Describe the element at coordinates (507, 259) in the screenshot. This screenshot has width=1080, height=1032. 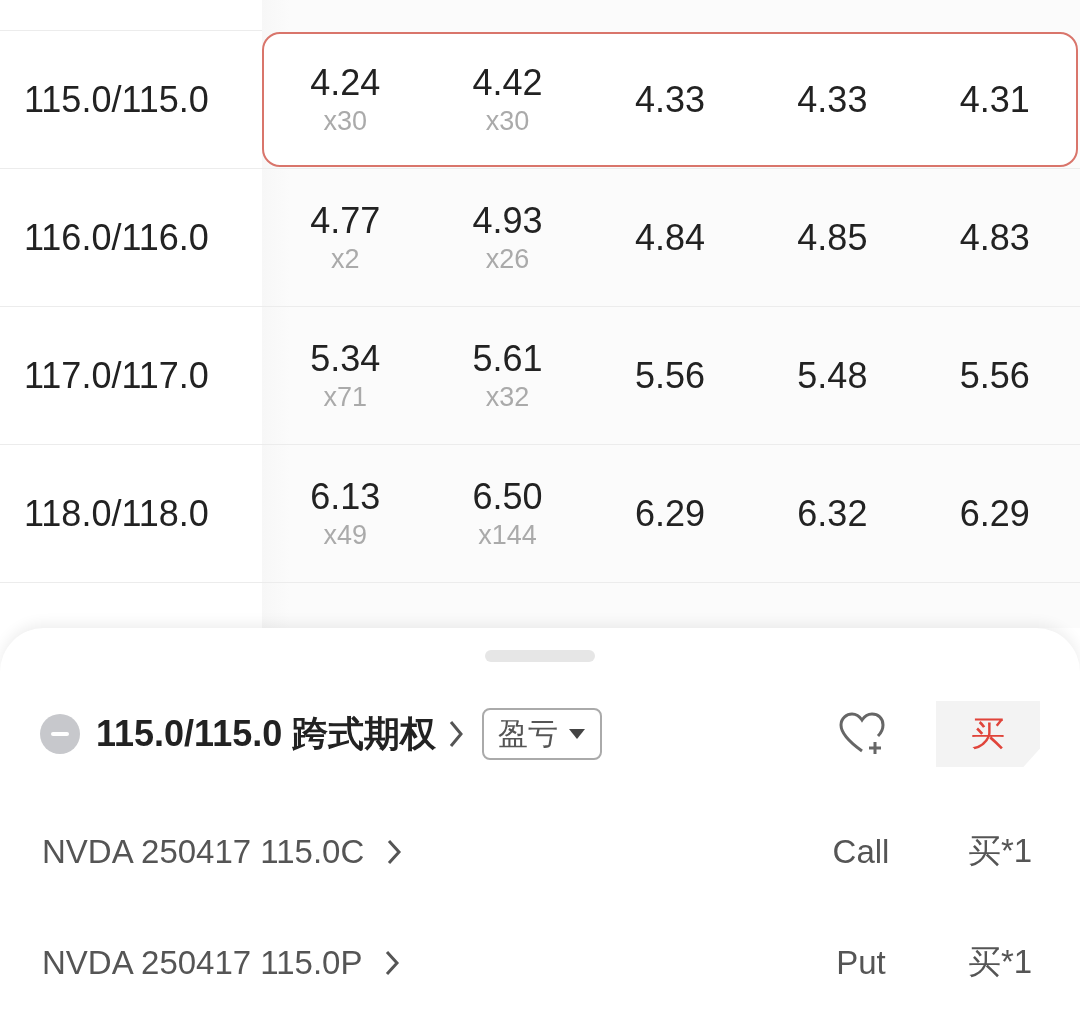
I see `size-value: x26` at that location.